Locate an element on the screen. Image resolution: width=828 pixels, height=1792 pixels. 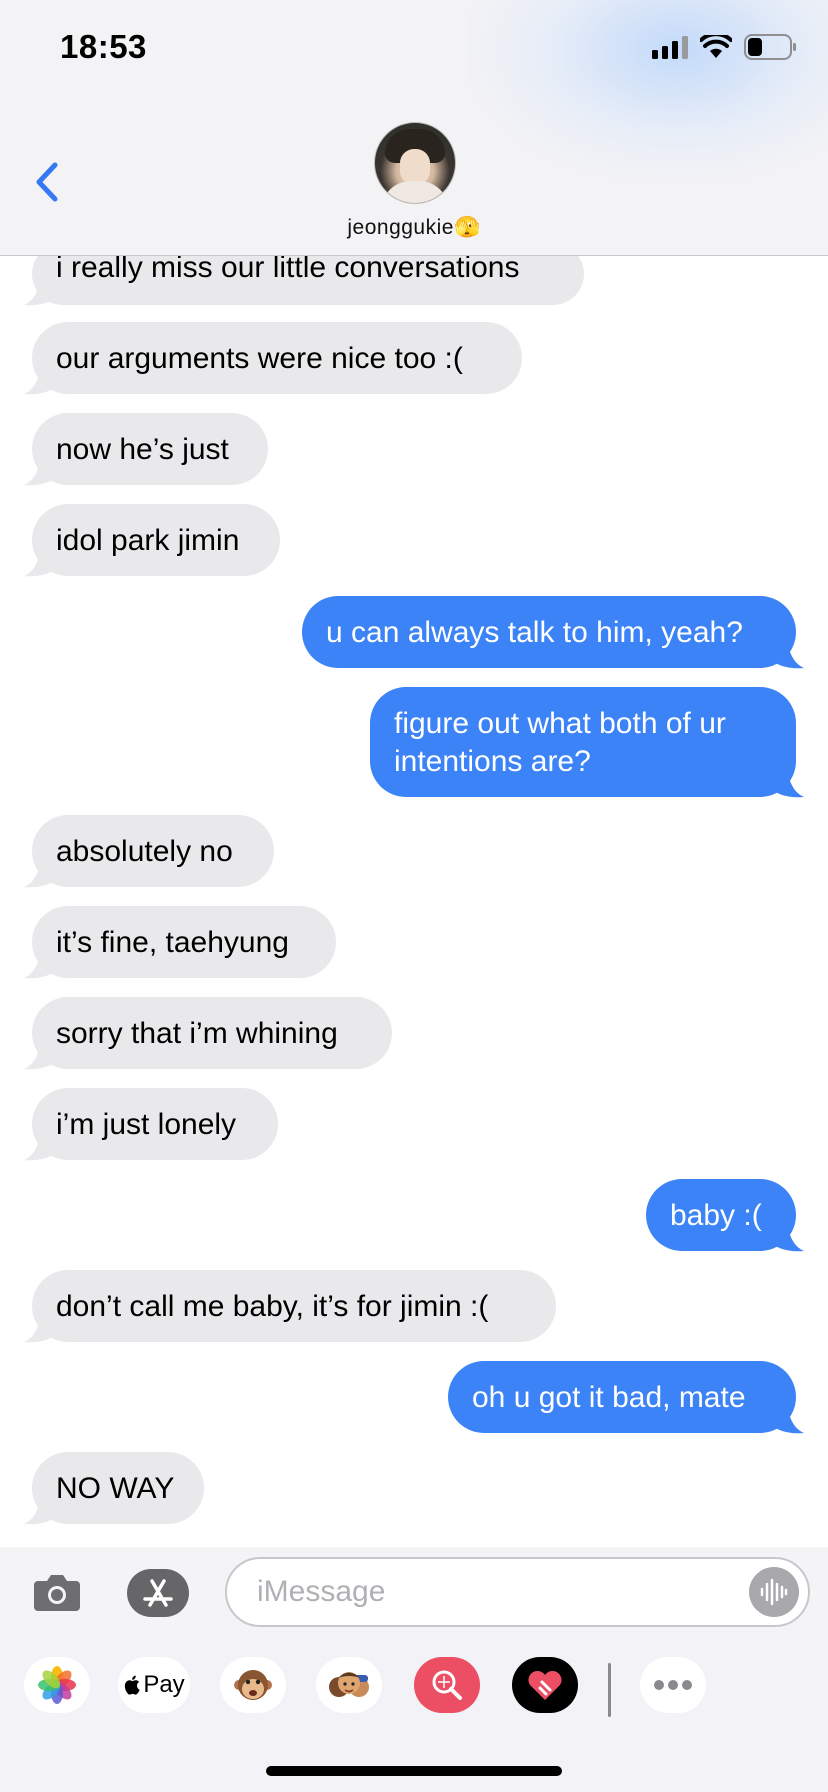
memoji-icon is located at coordinates (349, 1684).